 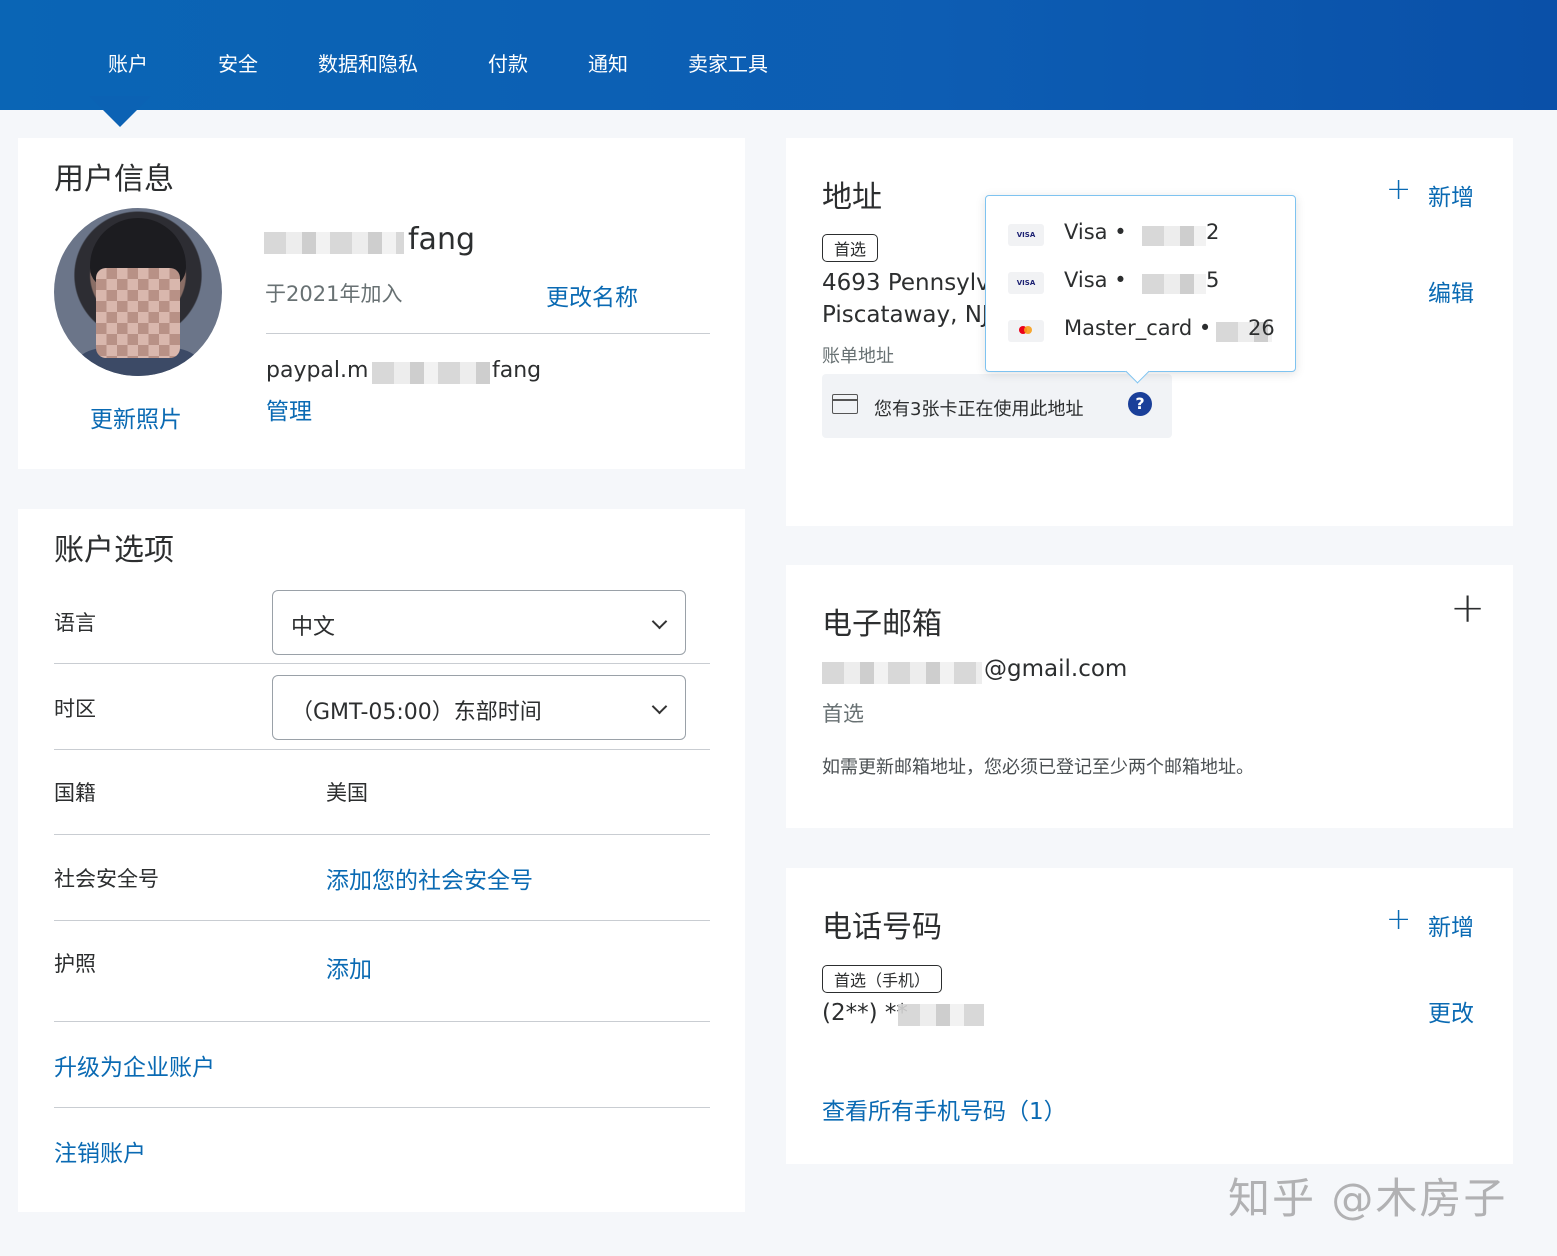 I want to click on email-title: 电子邮箱, so click(x=882, y=624).